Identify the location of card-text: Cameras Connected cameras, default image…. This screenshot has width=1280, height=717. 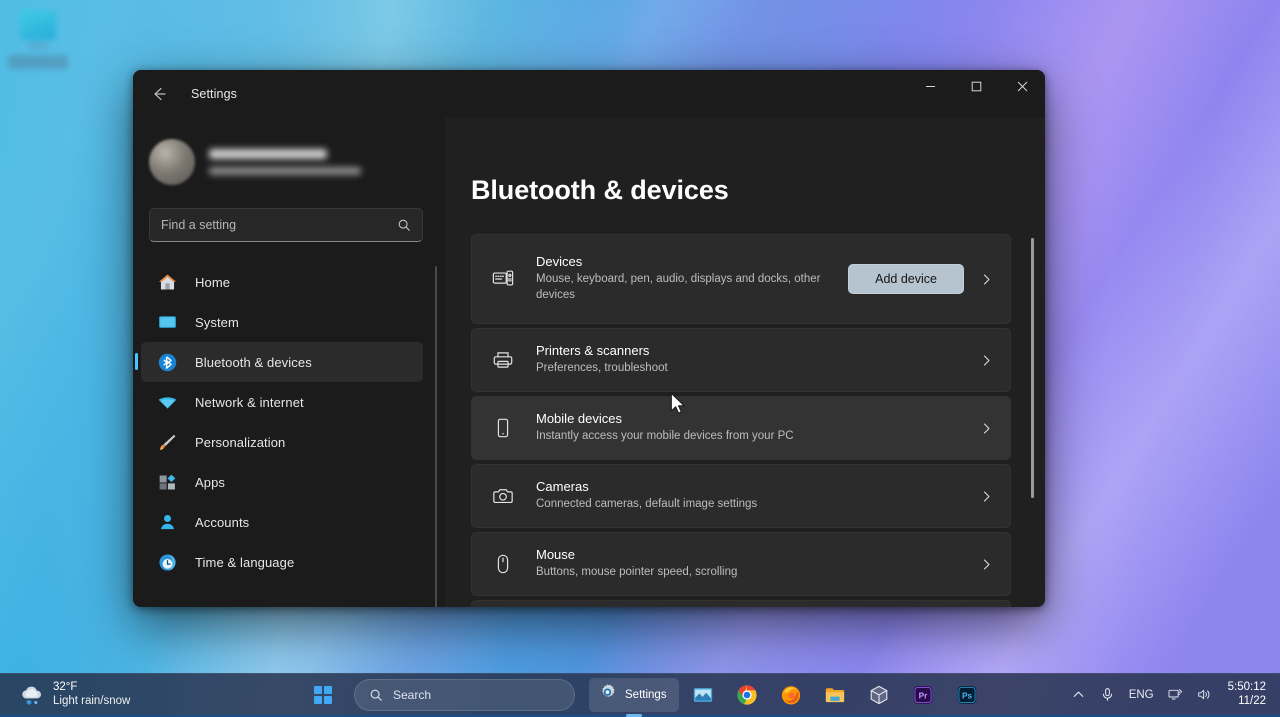
(757, 496).